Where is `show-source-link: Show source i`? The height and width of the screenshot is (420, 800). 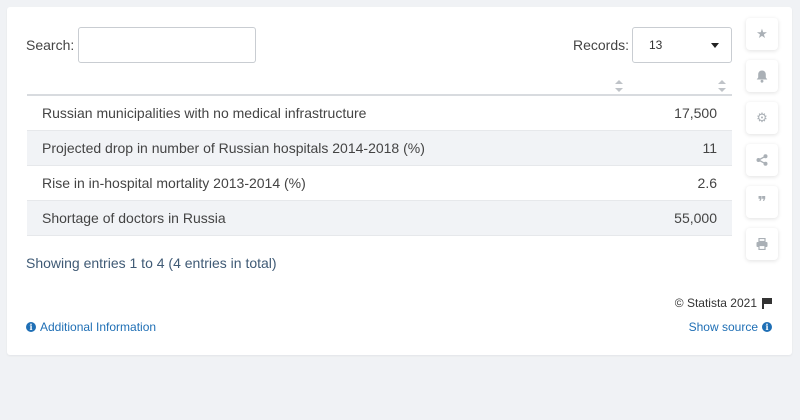 show-source-link: Show source i is located at coordinates (730, 327).